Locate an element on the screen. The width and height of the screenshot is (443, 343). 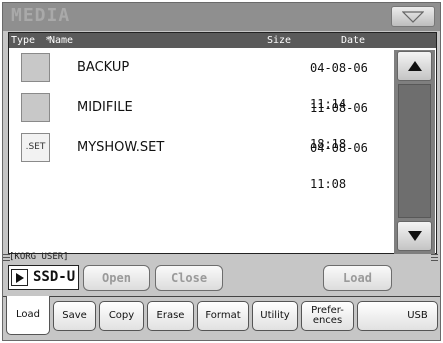
close-button: Close is located at coordinates (189, 278).